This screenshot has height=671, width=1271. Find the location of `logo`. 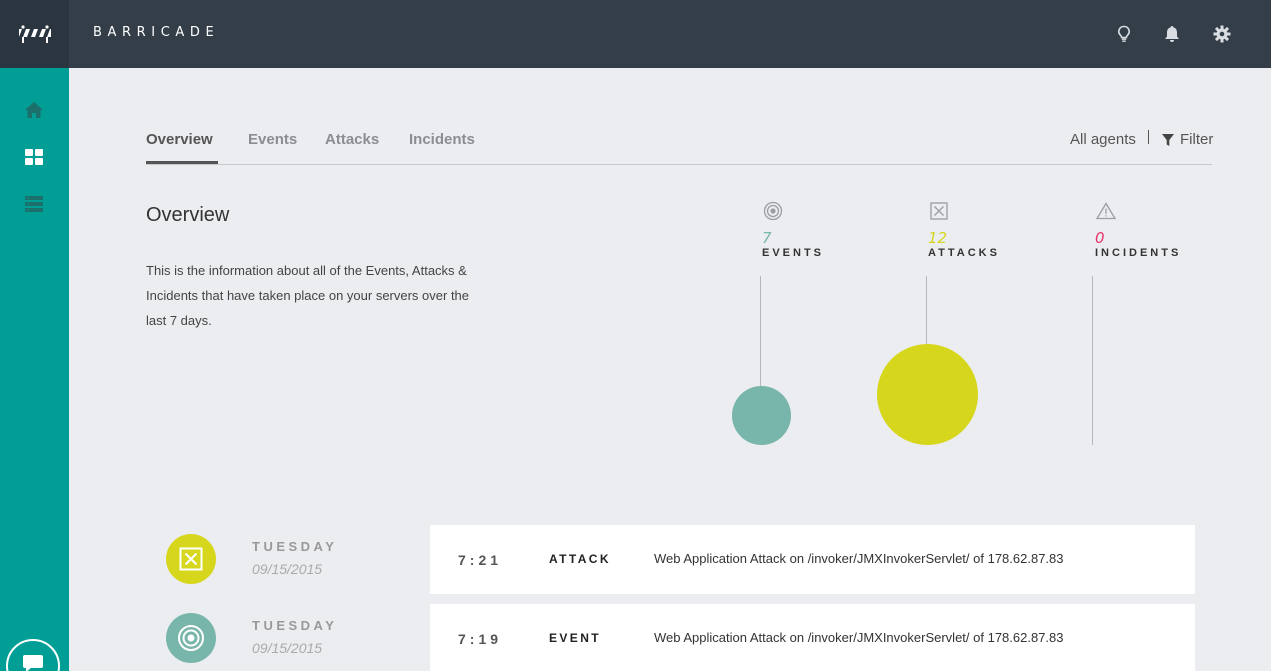

logo is located at coordinates (34, 34).